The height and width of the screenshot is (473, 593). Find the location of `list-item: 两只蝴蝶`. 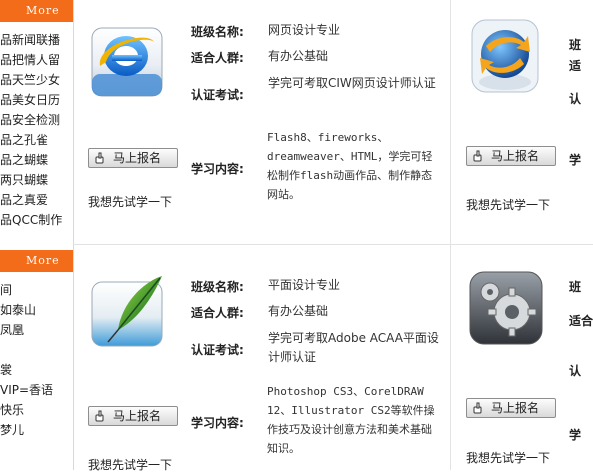

list-item: 两只蝴蝶 is located at coordinates (36, 180).